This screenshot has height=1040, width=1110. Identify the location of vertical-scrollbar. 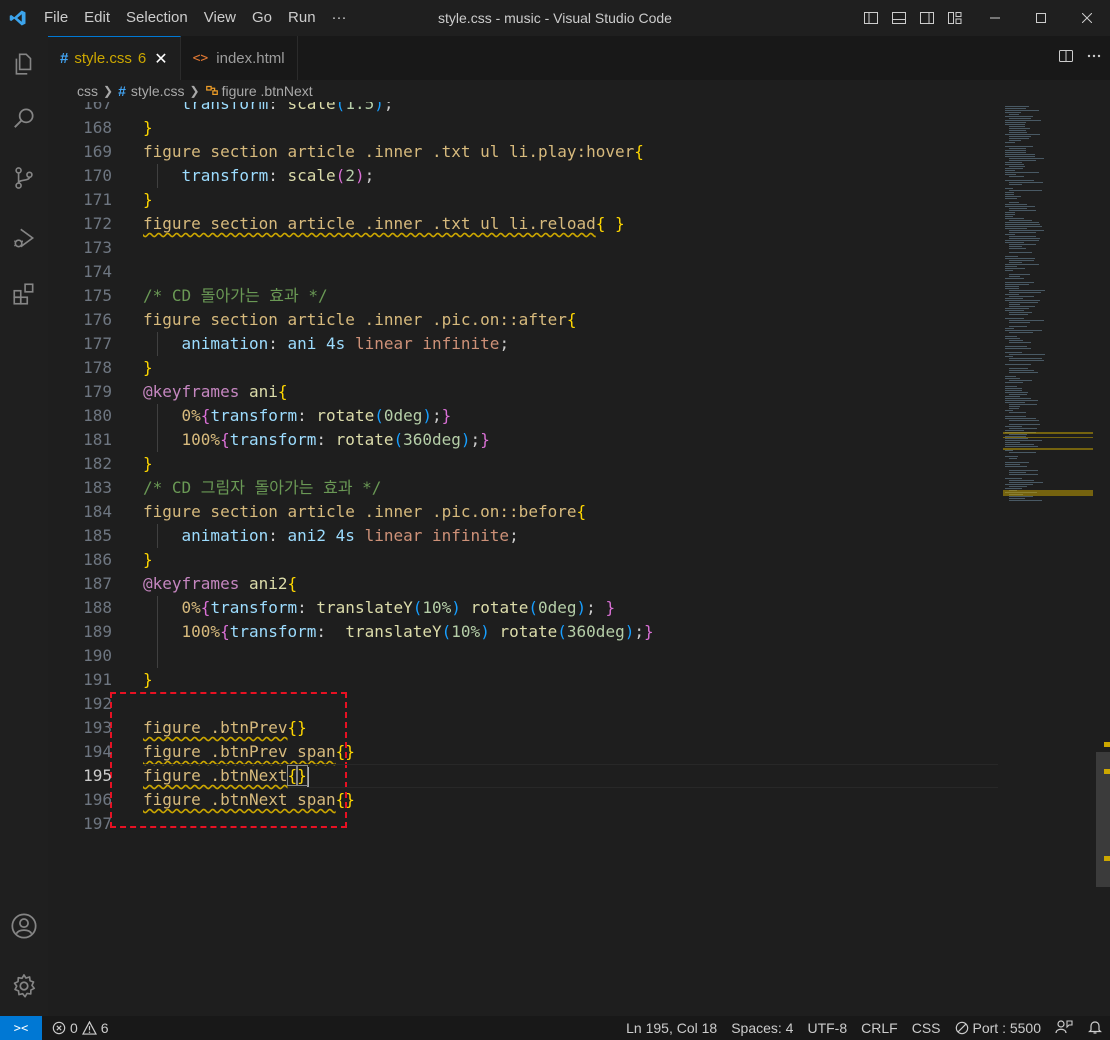
(1103, 559).